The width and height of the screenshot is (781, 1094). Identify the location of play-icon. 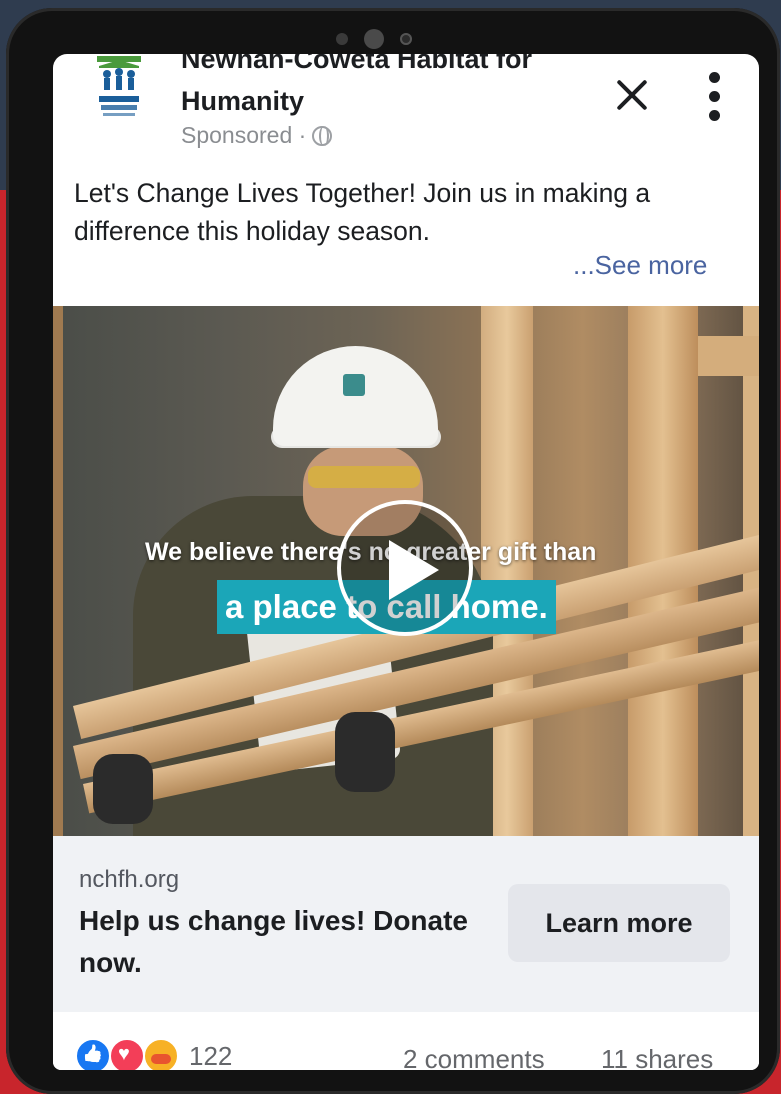
(414, 570).